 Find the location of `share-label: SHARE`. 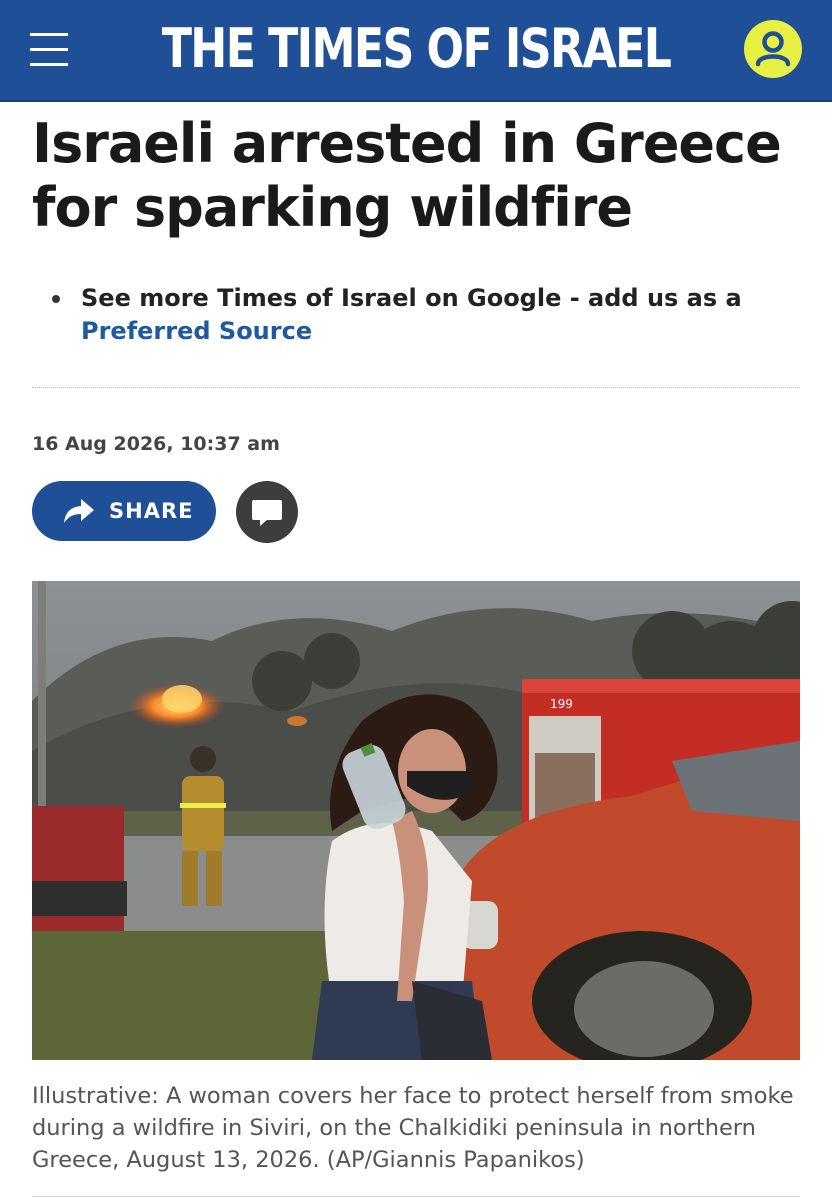

share-label: SHARE is located at coordinates (151, 511).